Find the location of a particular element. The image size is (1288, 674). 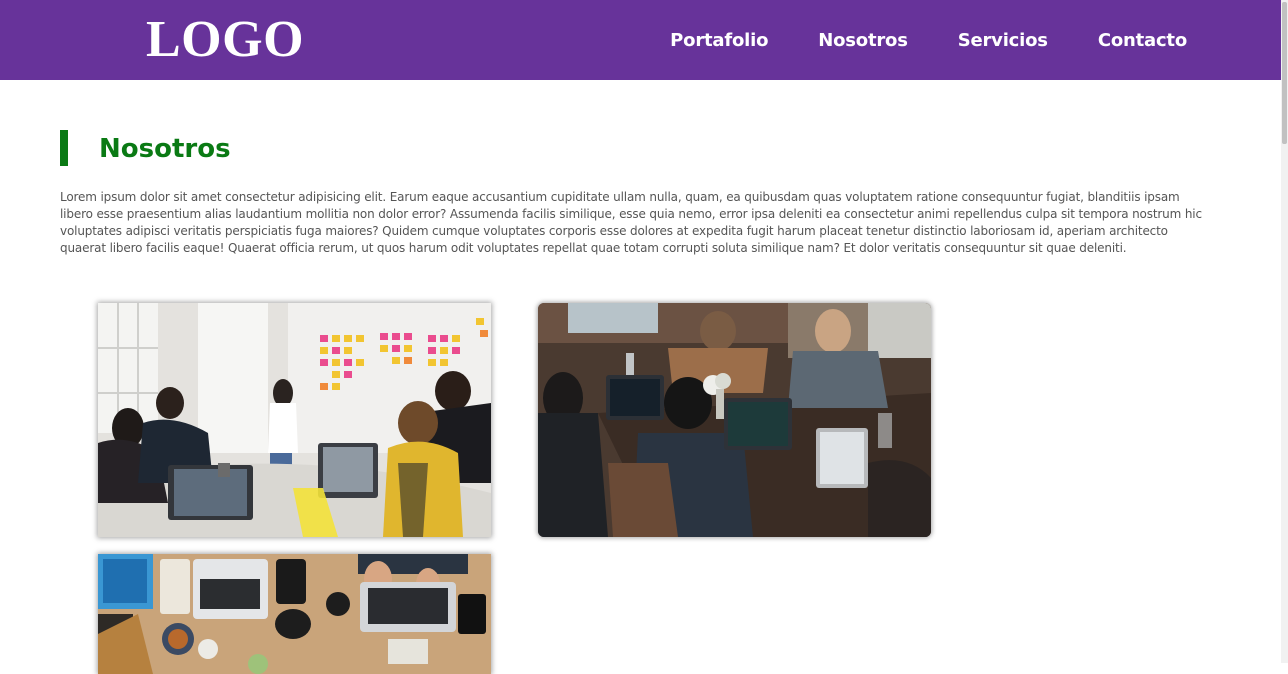

team-meeting-photo is located at coordinates (294, 420).